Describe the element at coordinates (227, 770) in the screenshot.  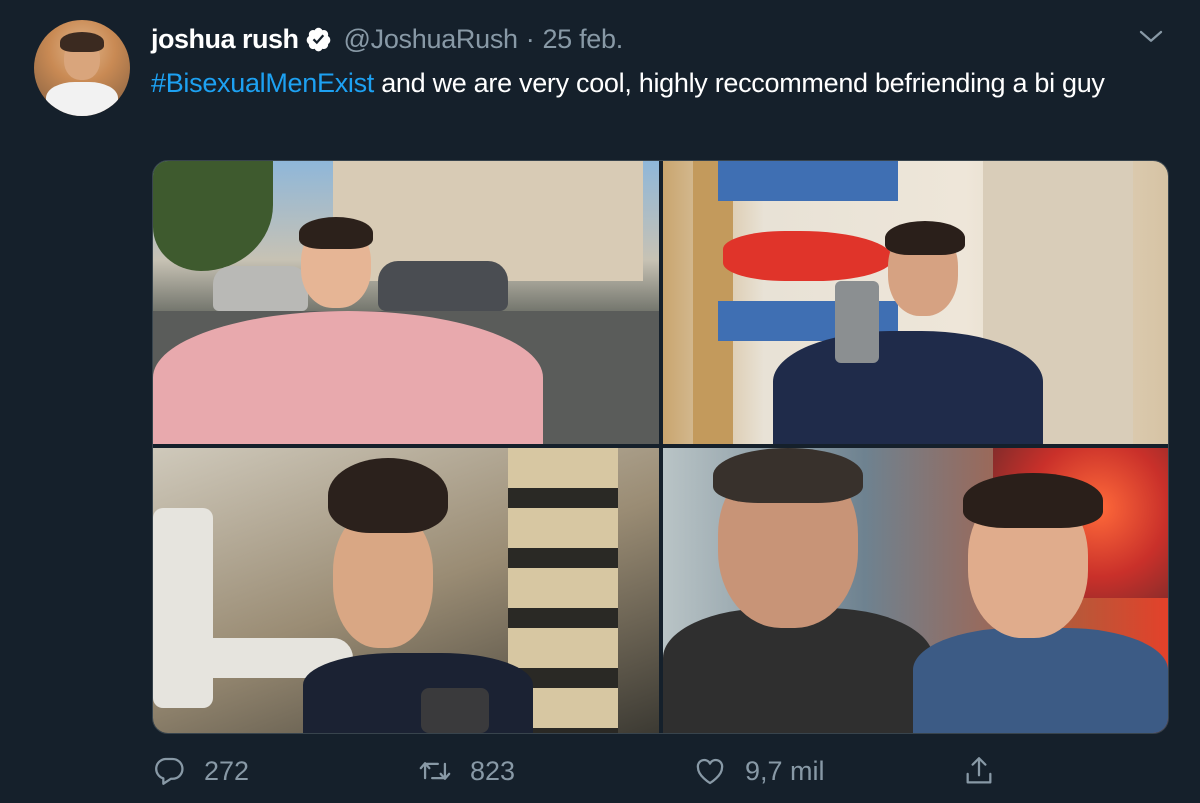
I see `reply-count: 272` at that location.